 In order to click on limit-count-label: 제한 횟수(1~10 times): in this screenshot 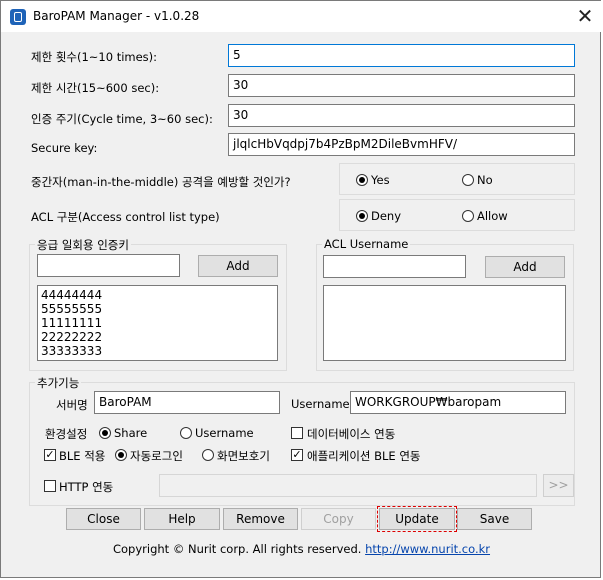, I will do `click(94, 57)`.